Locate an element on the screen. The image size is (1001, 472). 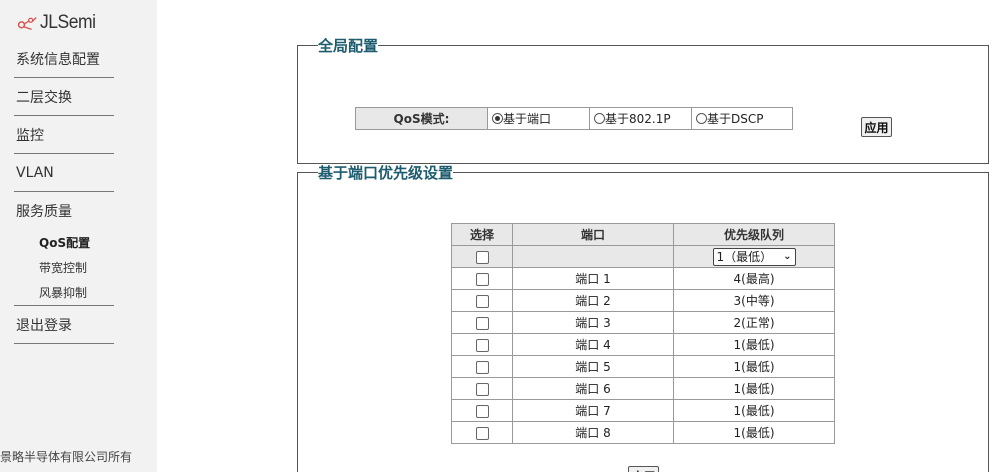
bulk-queue-cell: 1（最低） ⌄ is located at coordinates (754, 256).